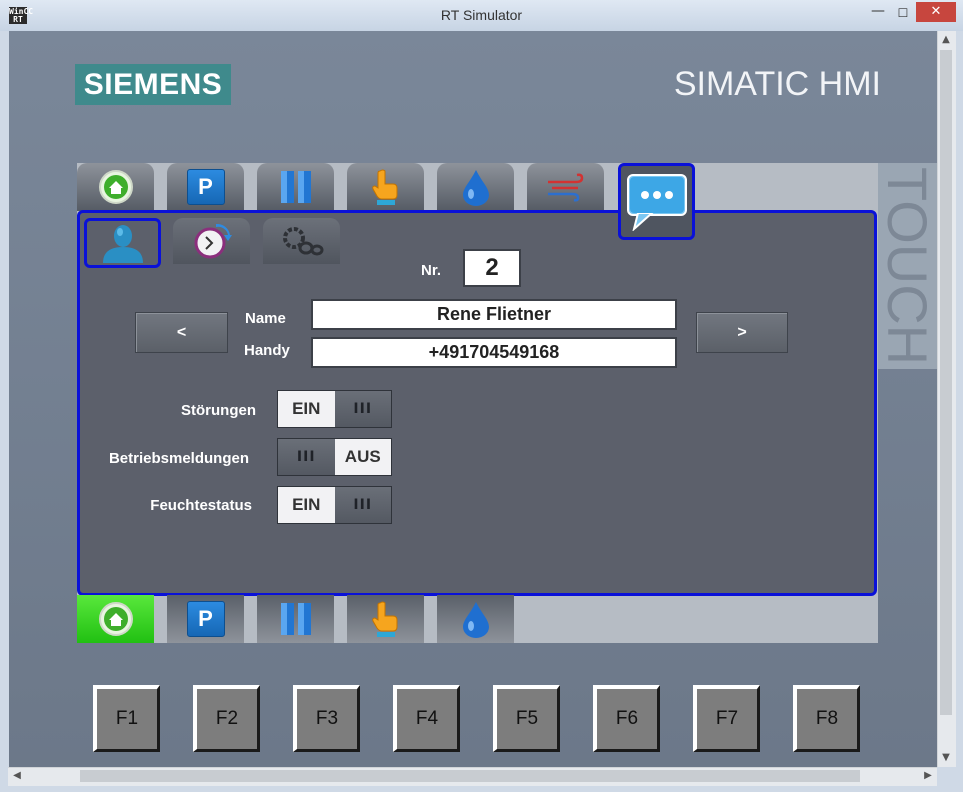  I want to click on function-key-f4: F4, so click(426, 718).